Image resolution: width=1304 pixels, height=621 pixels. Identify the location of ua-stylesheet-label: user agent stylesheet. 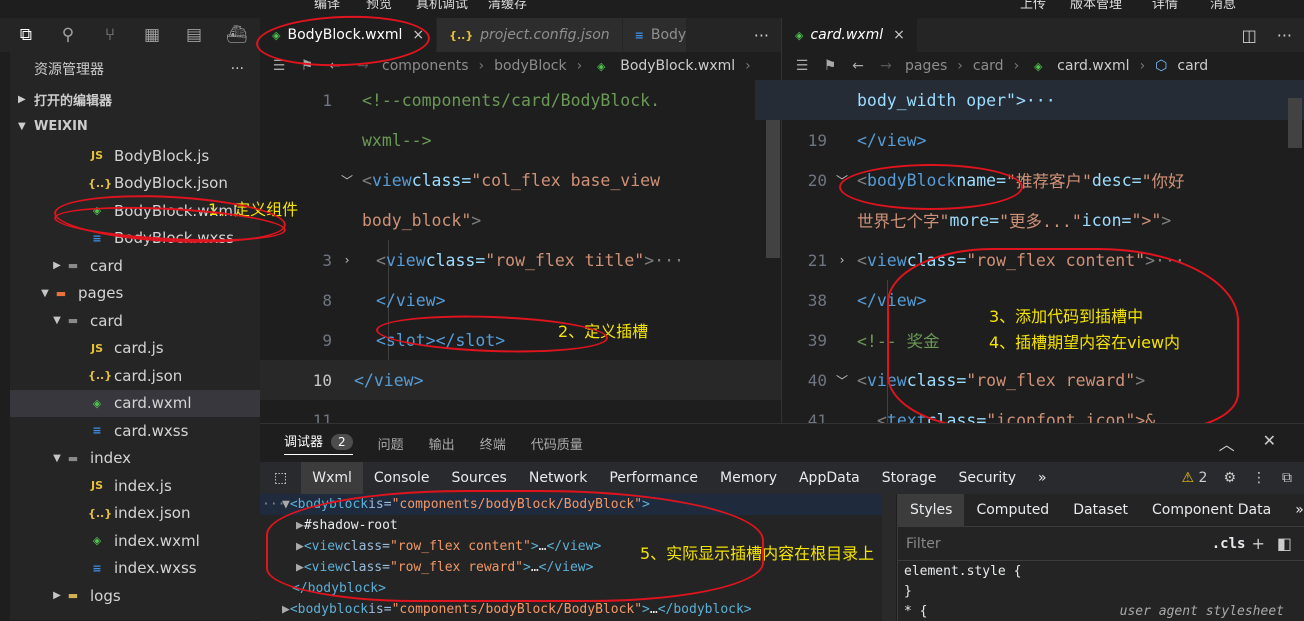
(1201, 611).